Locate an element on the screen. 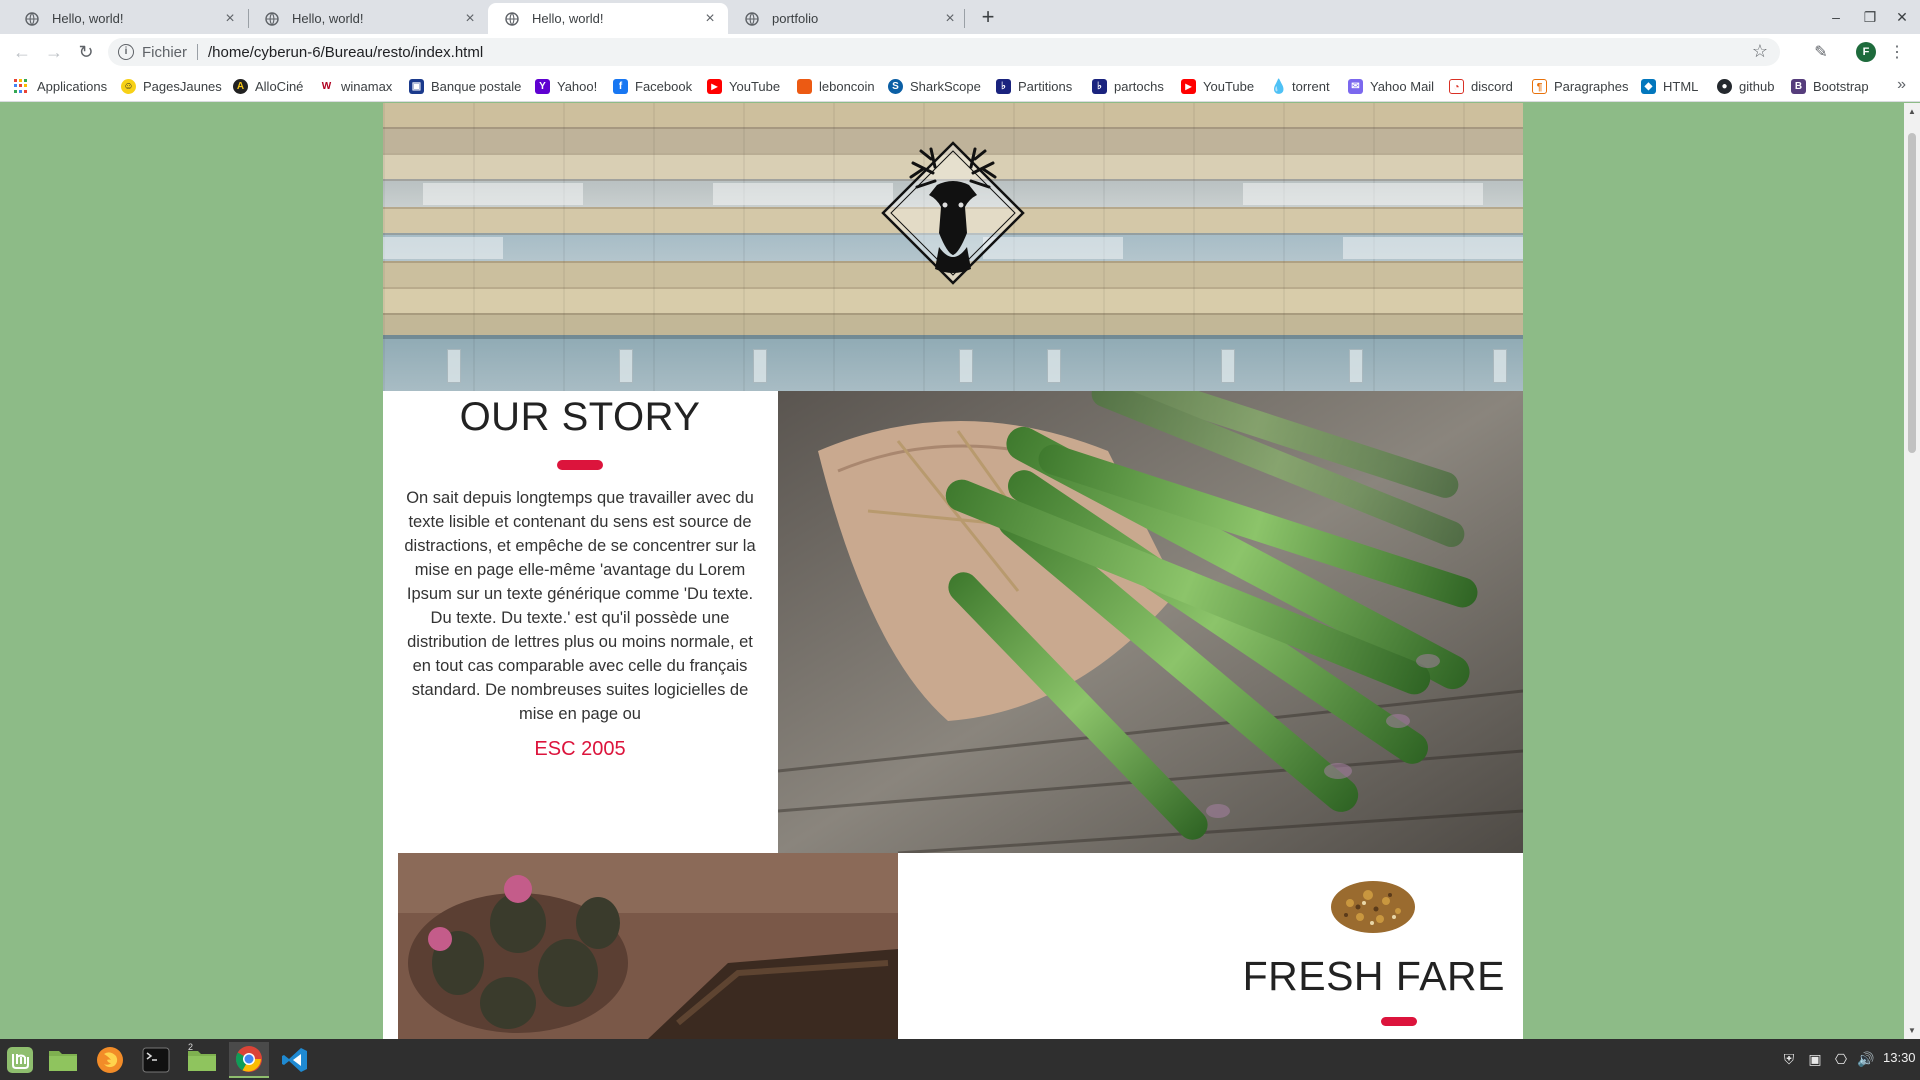 Image resolution: width=1920 pixels, height=1080 pixels. page-scrollbar: ▲ ▼ is located at coordinates (1912, 571).